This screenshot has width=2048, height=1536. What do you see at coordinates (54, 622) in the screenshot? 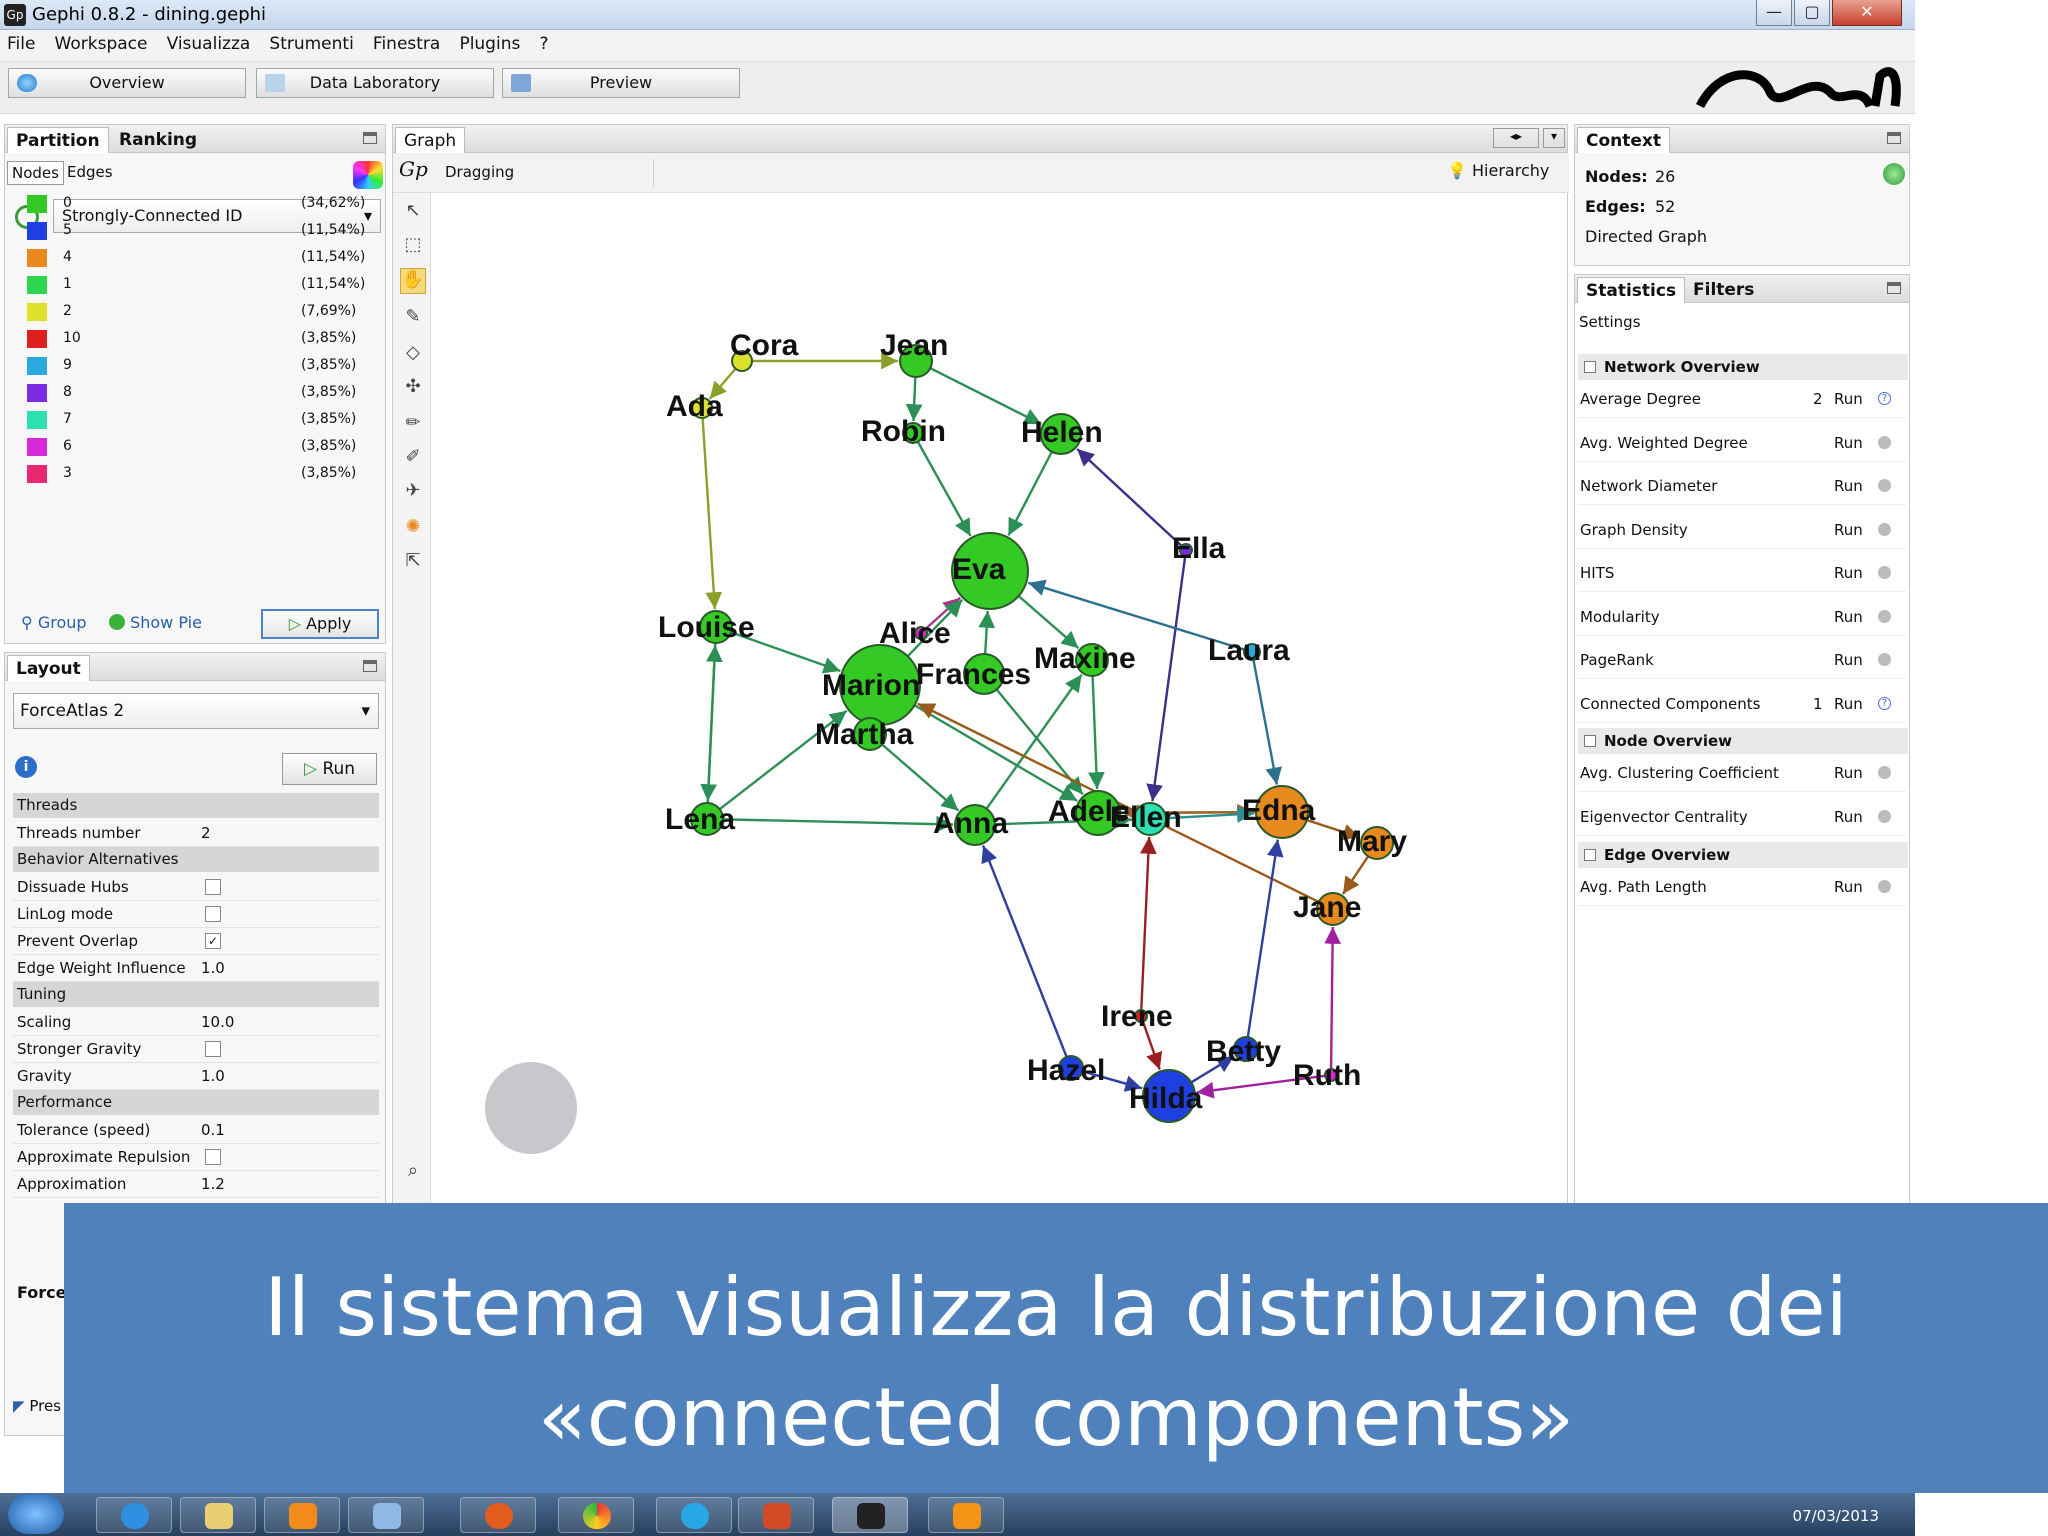
I see `group-button: ⚲ Group` at bounding box center [54, 622].